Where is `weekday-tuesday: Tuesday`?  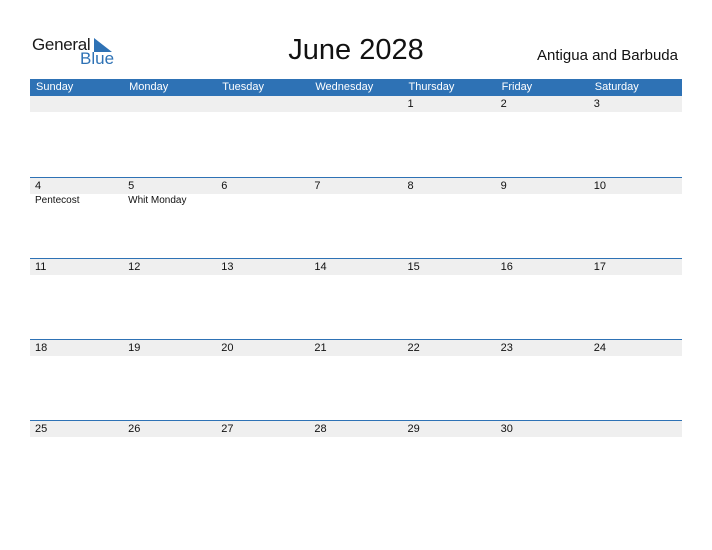 weekday-tuesday: Tuesday is located at coordinates (243, 87).